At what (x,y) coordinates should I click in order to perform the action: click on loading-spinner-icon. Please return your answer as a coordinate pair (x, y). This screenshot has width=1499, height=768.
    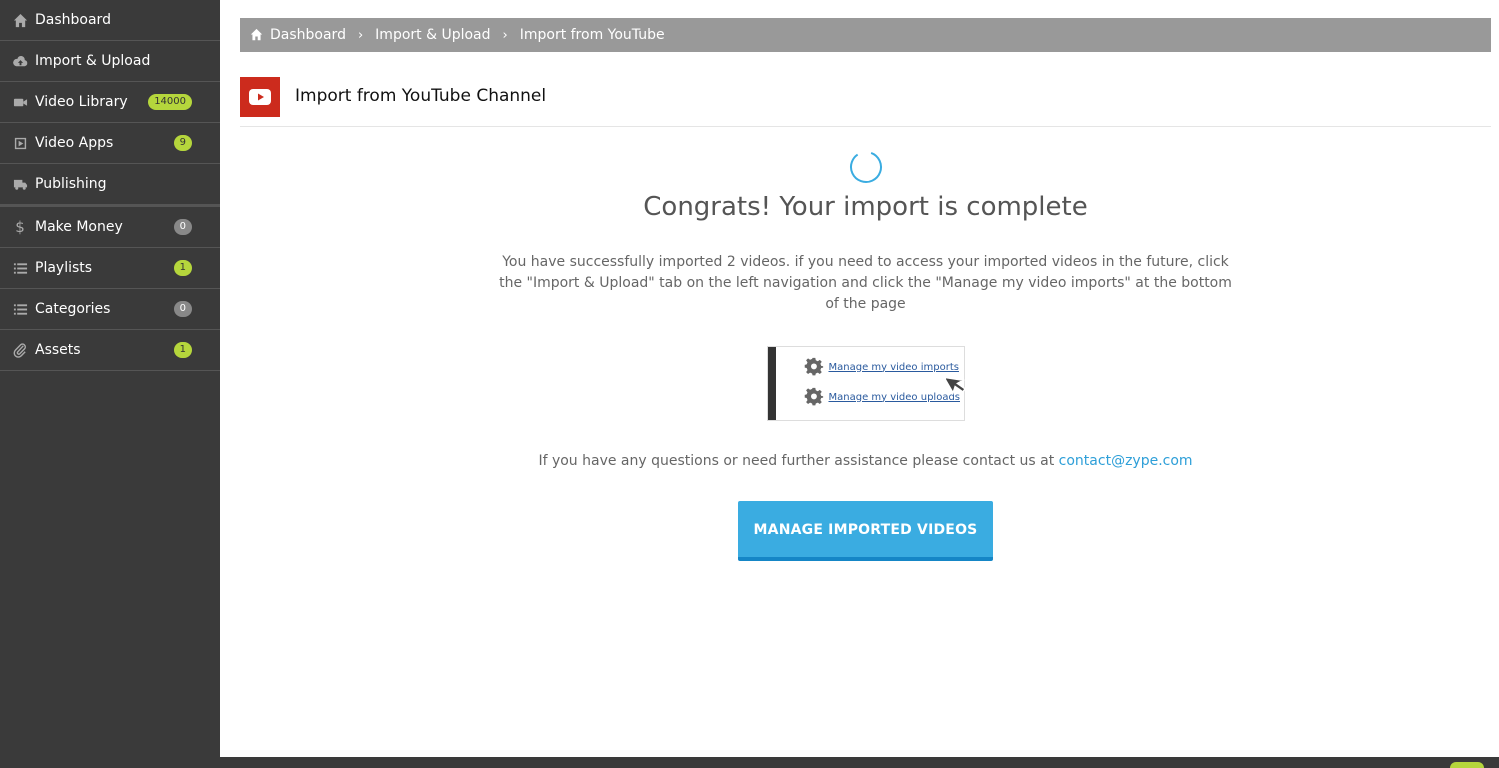
    Looking at the image, I should click on (866, 167).